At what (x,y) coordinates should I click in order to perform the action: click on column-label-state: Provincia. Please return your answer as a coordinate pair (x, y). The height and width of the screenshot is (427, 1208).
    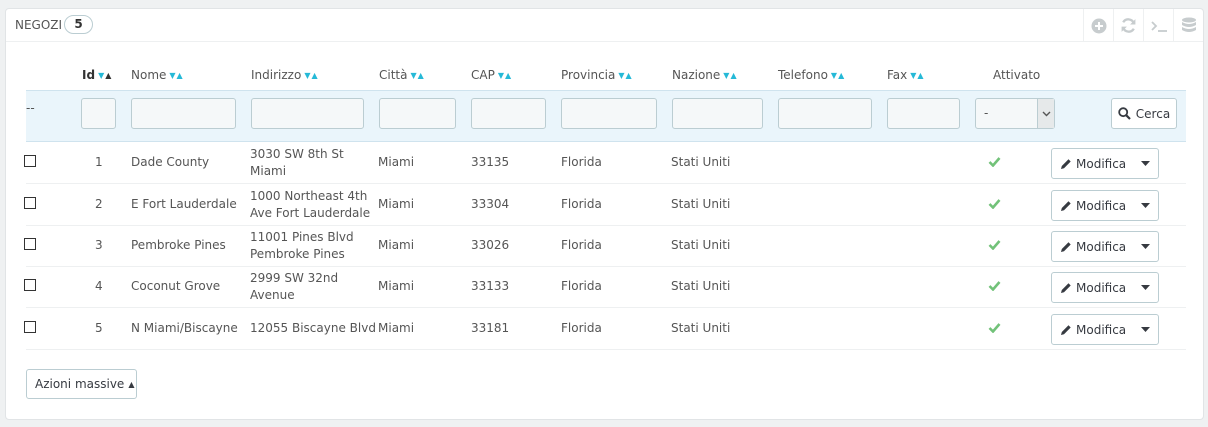
    Looking at the image, I should click on (588, 75).